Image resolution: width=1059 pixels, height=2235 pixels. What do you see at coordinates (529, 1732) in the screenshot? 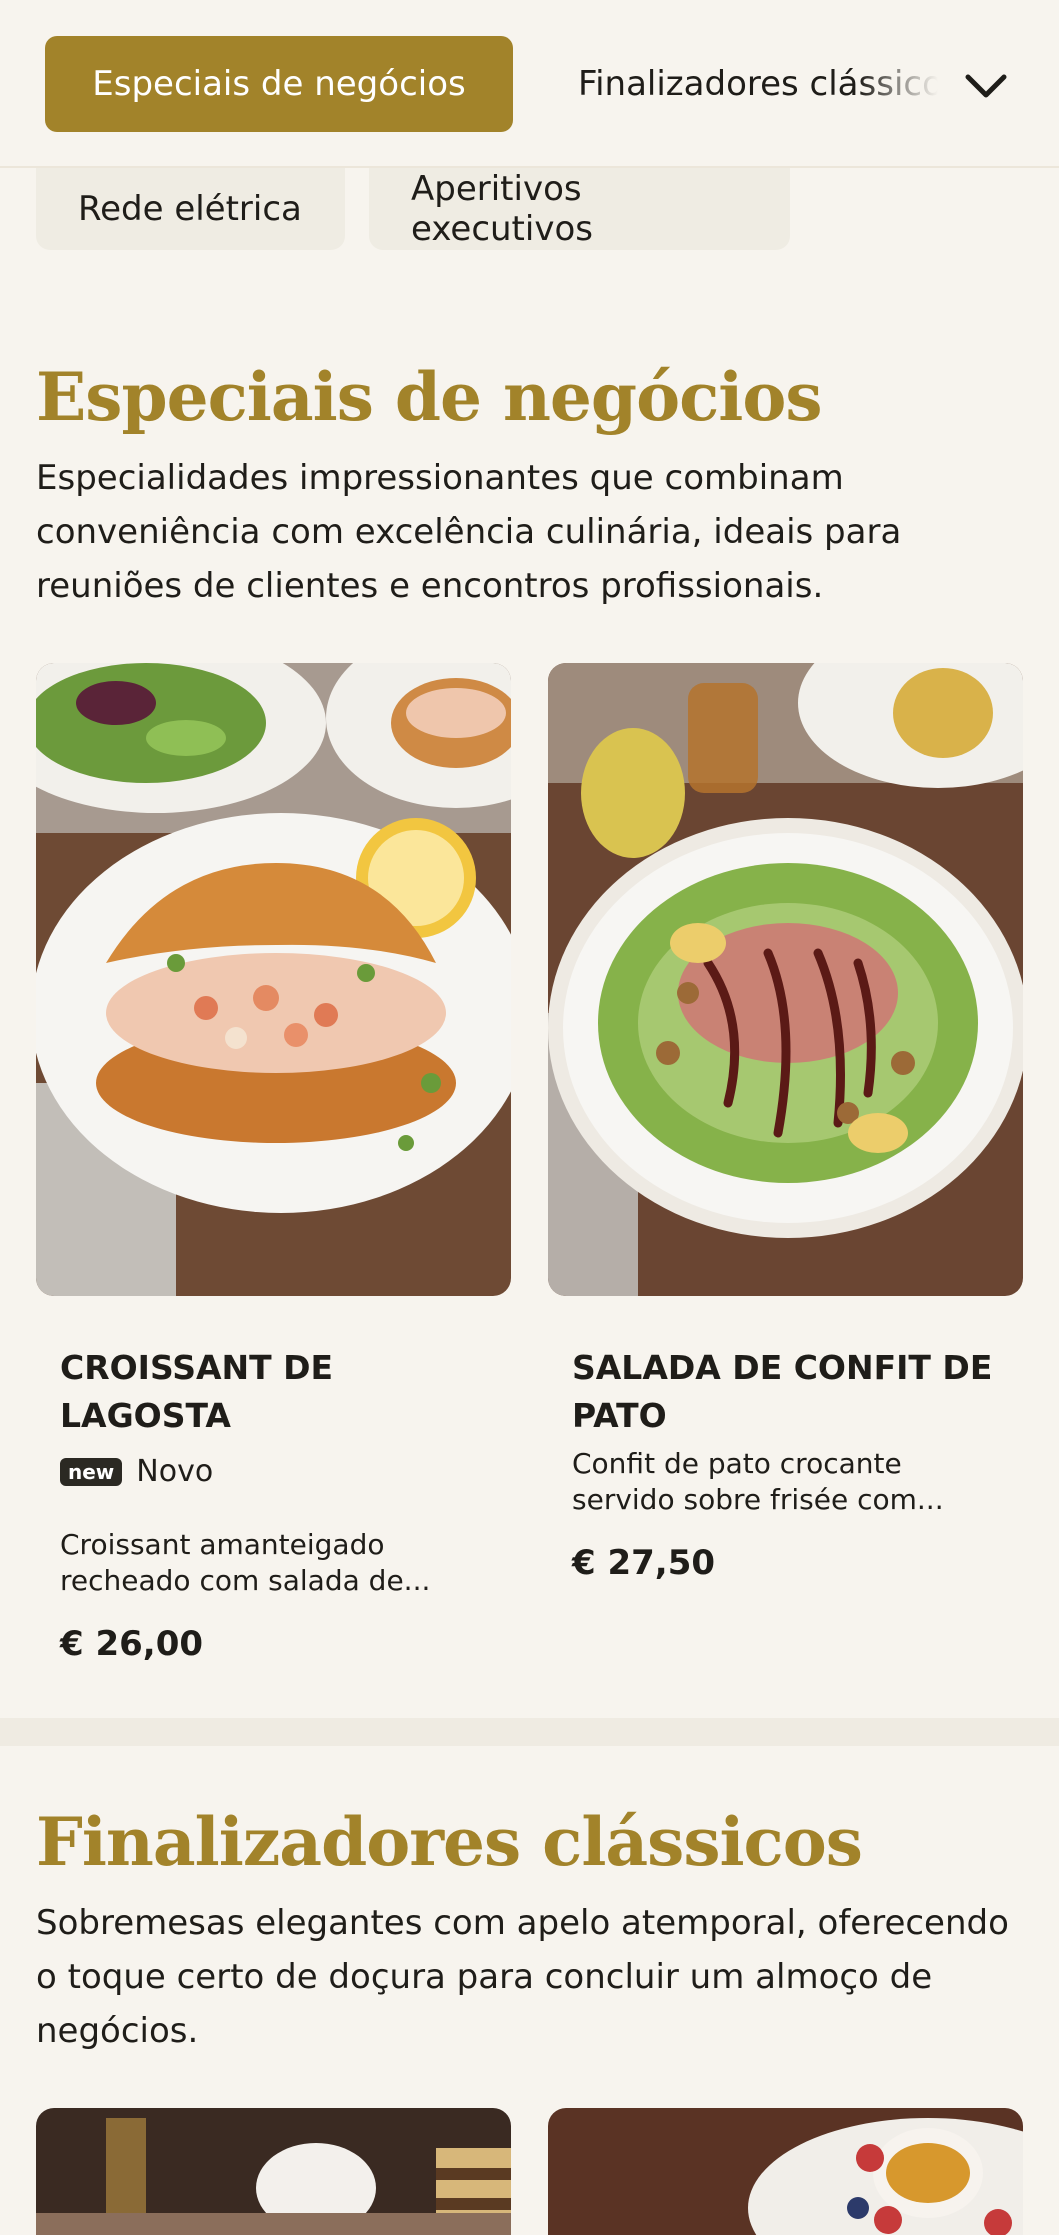
I see `section-divider` at bounding box center [529, 1732].